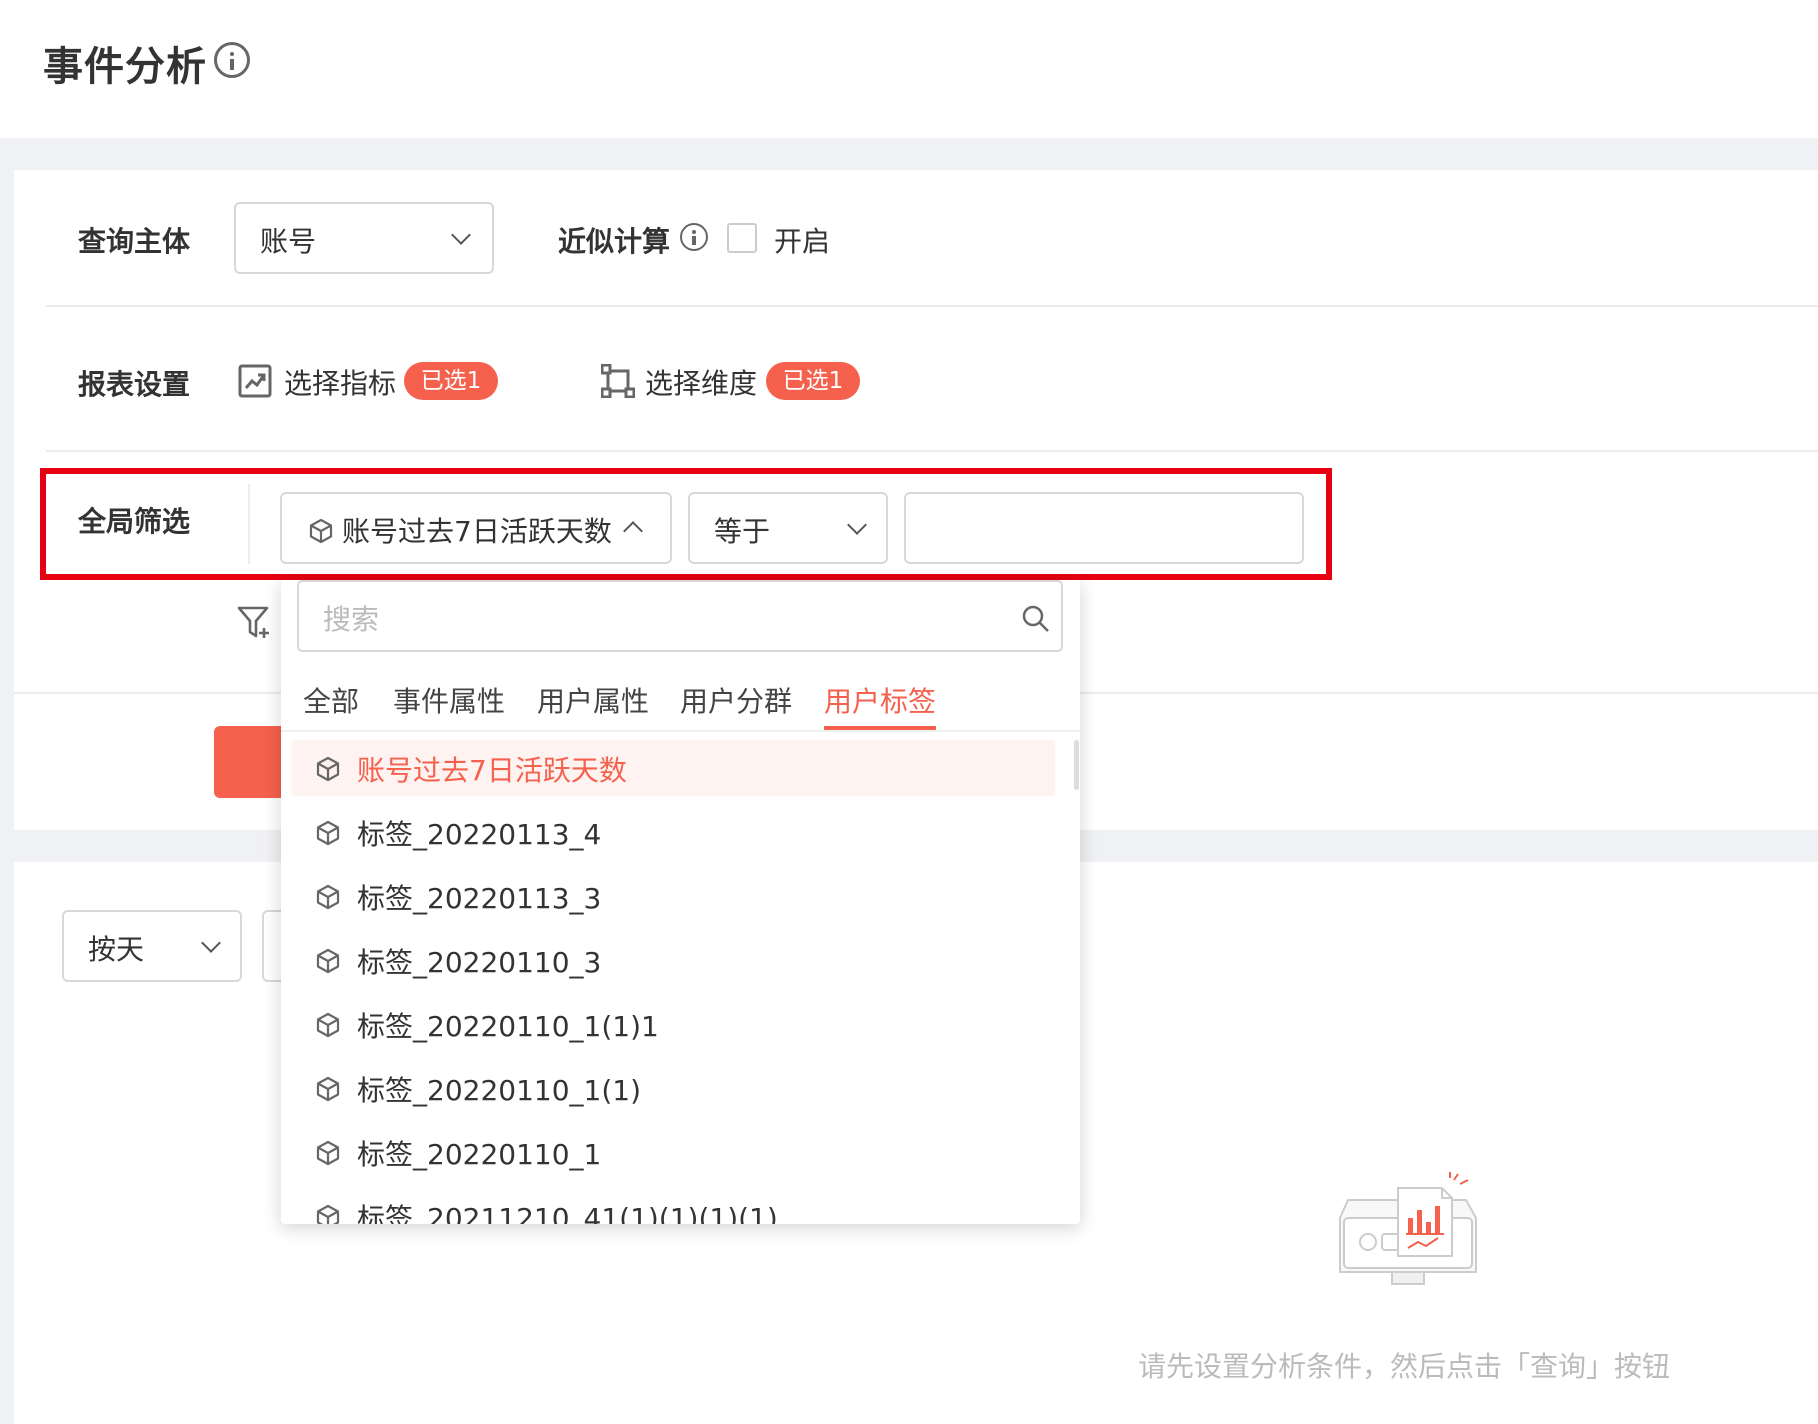  What do you see at coordinates (492, 770) in the screenshot?
I see `list-item-label: 账号过去7日活跃天数` at bounding box center [492, 770].